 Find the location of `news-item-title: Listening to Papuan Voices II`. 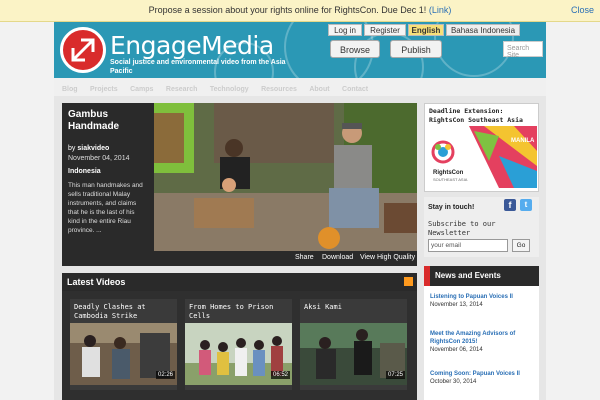

news-item-title: Listening to Papuan Voices II is located at coordinates (482, 297).